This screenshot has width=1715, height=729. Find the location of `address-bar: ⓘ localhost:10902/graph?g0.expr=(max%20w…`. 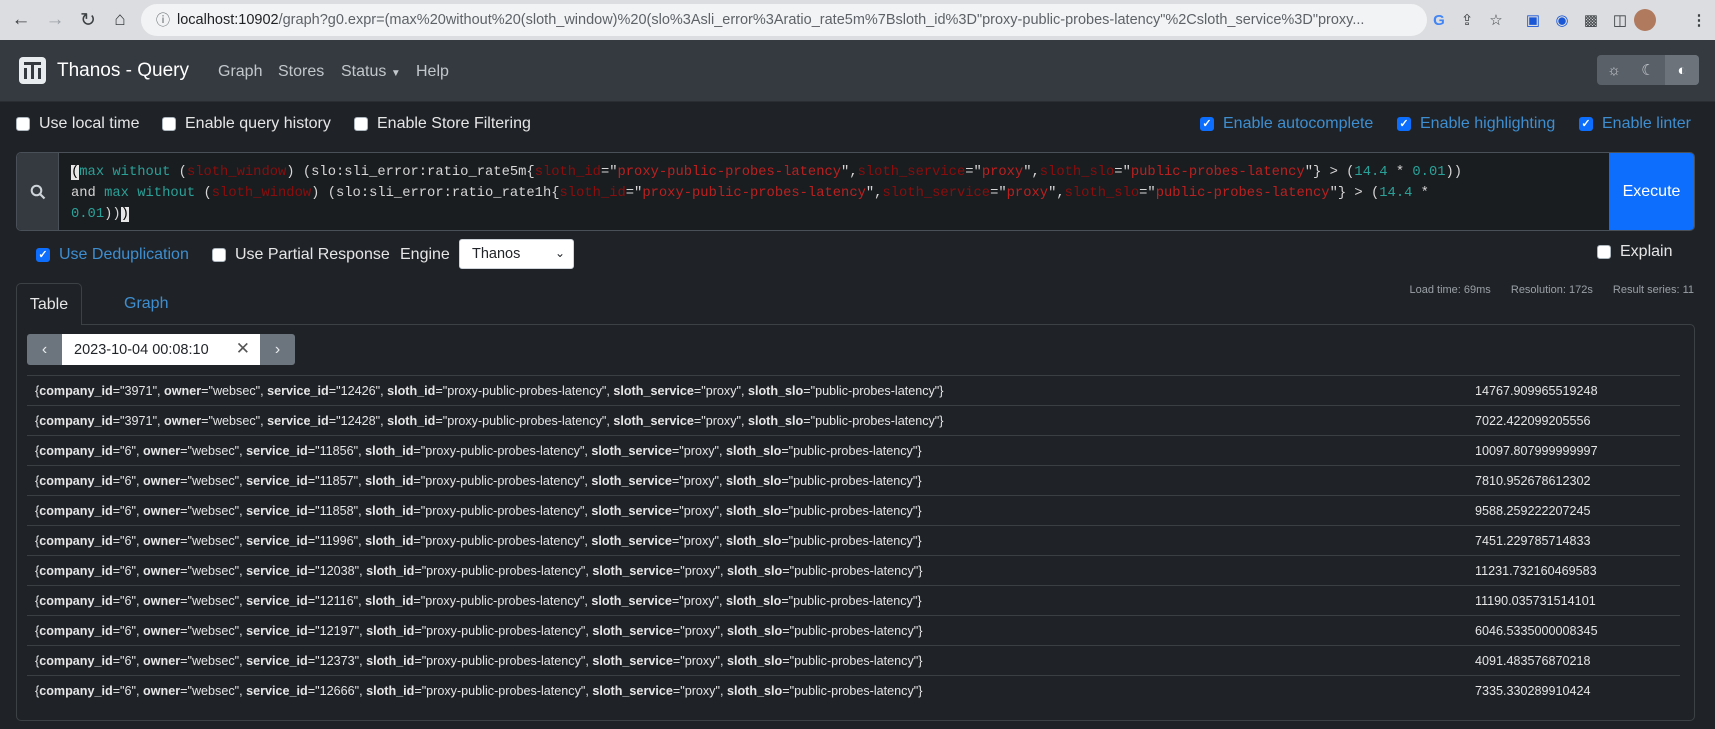

address-bar: ⓘ localhost:10902/graph?g0.expr=(max%20w… is located at coordinates (784, 20).